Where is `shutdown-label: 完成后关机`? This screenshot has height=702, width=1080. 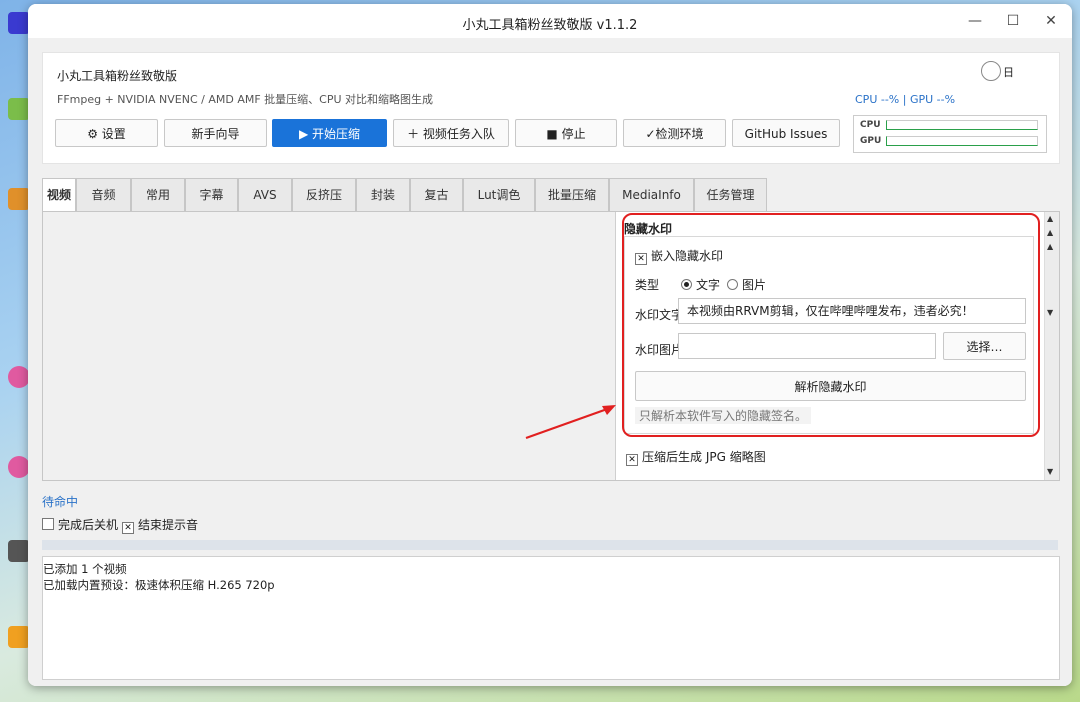
shutdown-label: 完成后关机 is located at coordinates (88, 525).